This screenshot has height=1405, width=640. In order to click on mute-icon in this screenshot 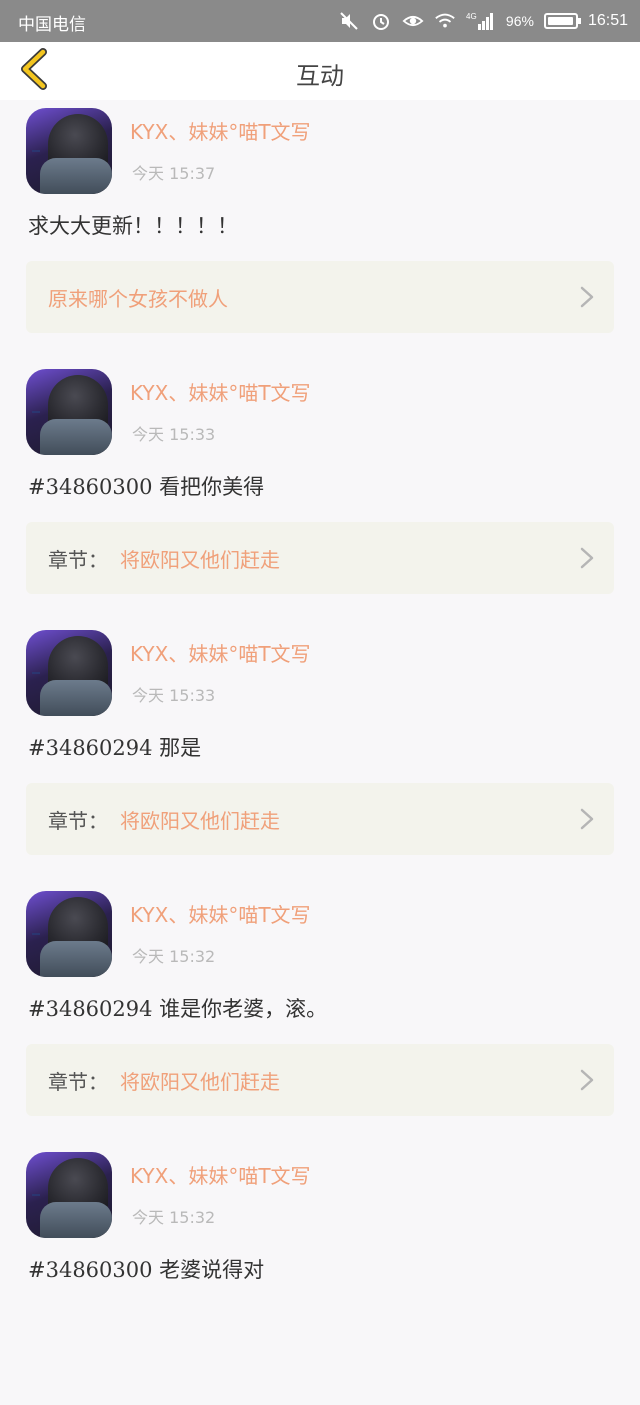, I will do `click(349, 21)`.